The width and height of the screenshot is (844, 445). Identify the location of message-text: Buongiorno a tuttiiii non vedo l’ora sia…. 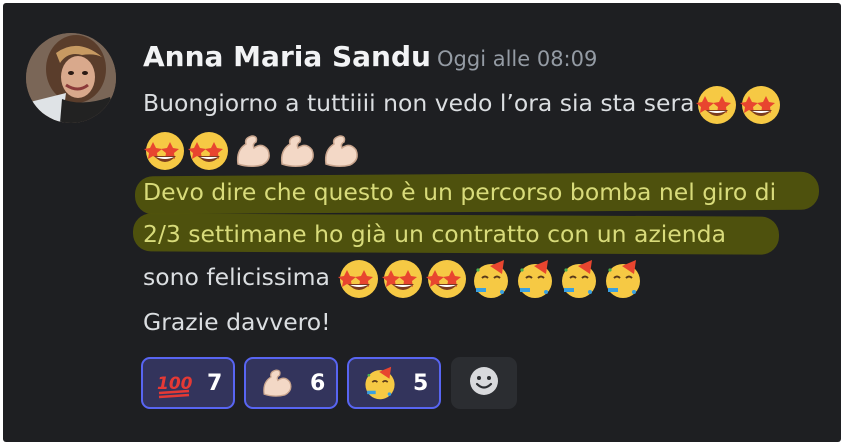
(419, 103).